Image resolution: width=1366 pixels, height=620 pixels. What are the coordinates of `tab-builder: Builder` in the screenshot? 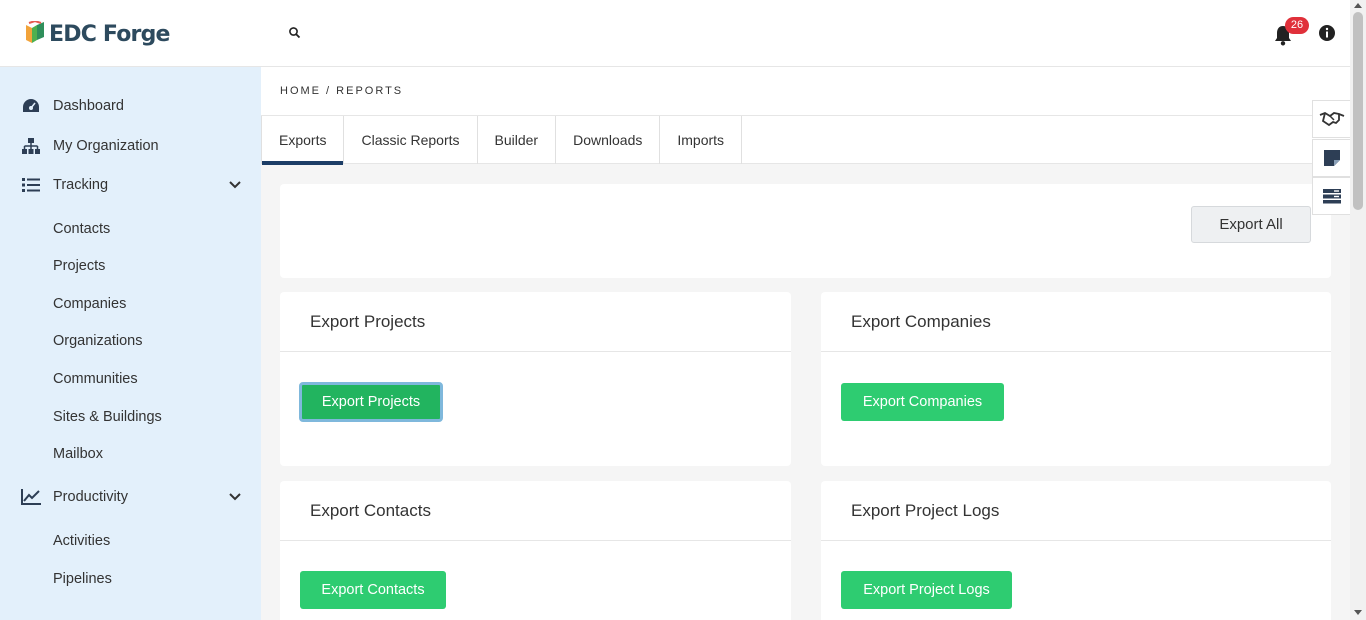 It's located at (517, 140).